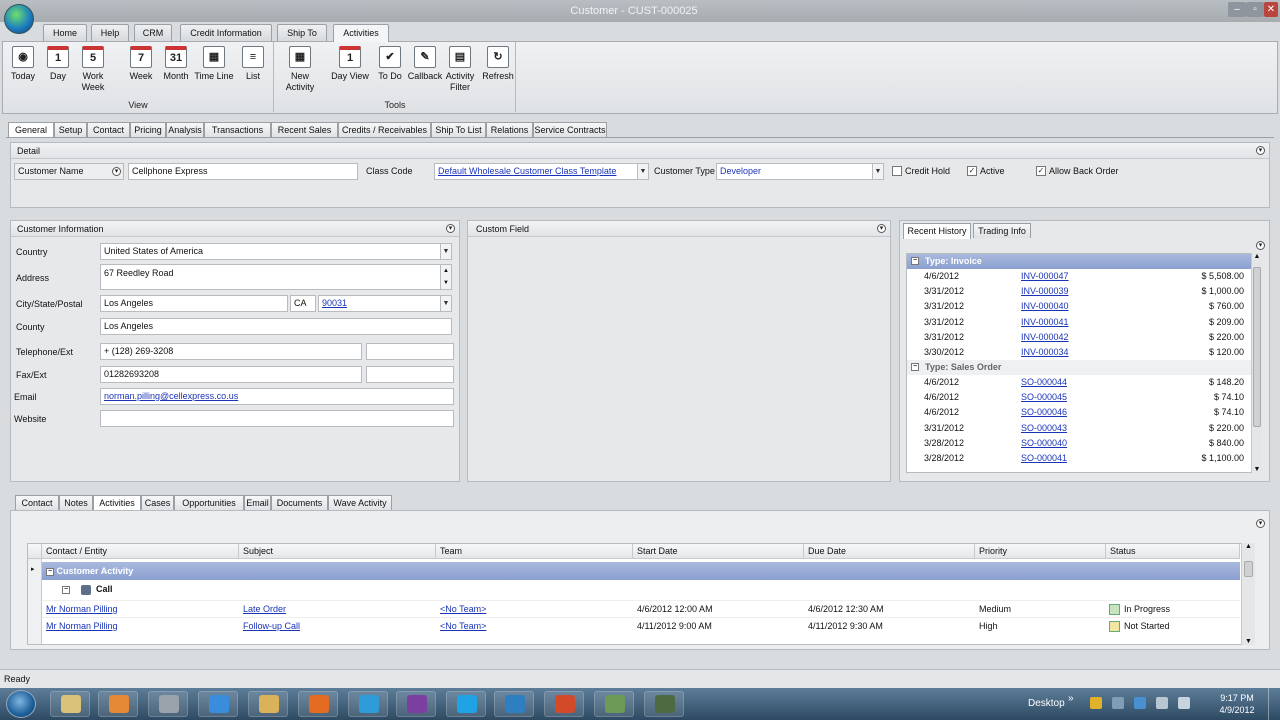 The image size is (1280, 720). Describe the element at coordinates (271, 626) in the screenshot. I see `activity-subject-link: Follow-up Call` at that location.